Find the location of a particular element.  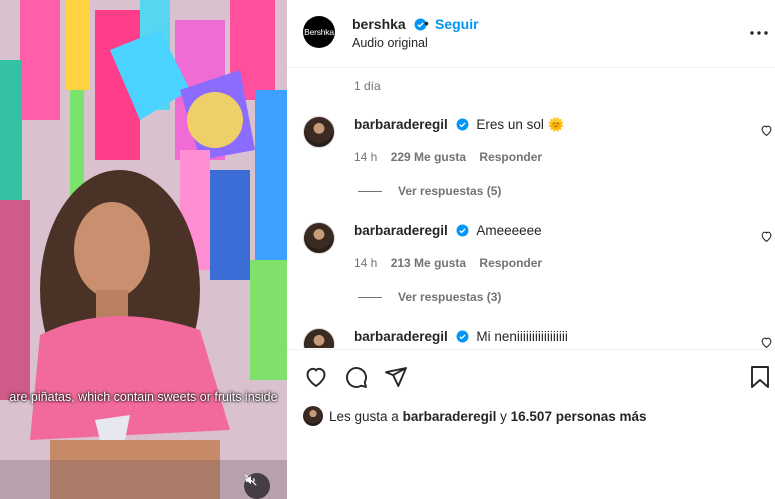

username-label: bershka is located at coordinates (379, 24).